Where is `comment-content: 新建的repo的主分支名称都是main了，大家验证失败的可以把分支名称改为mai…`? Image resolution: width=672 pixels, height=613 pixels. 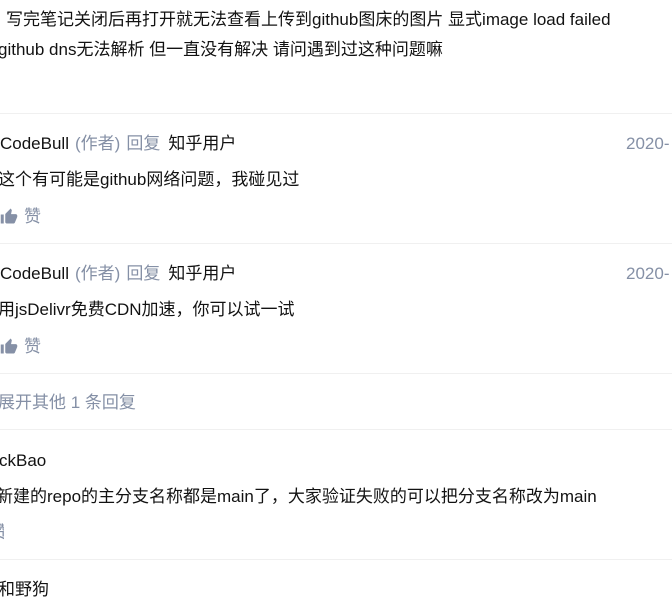
comment-content: 新建的repo的主分支名称都是main了，大家验证失败的可以把分支名称改为mai… is located at coordinates (298, 496).